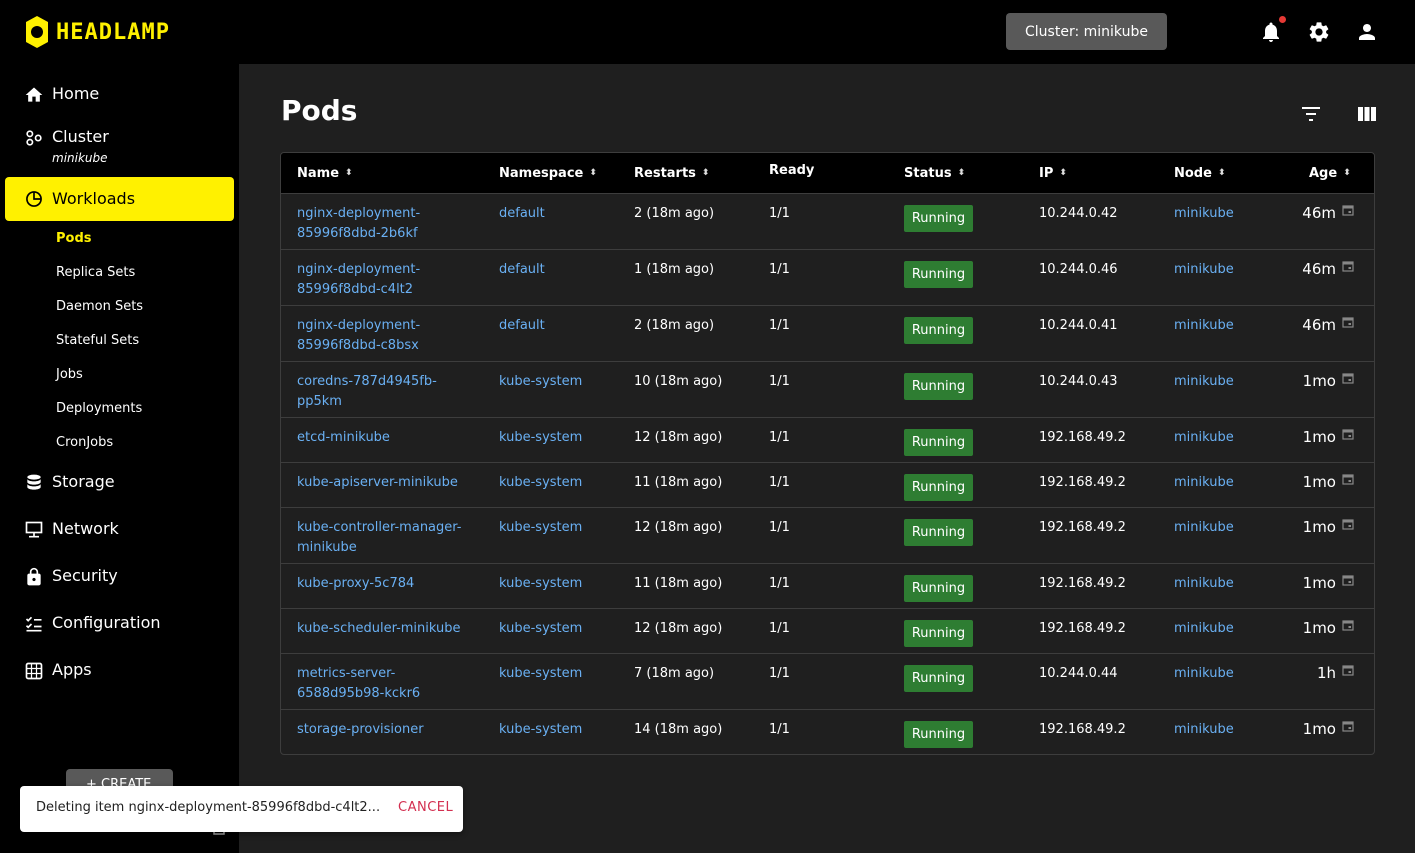 This screenshot has height=853, width=1415. I want to click on cluster-button: Cluster: minikube, so click(1086, 31).